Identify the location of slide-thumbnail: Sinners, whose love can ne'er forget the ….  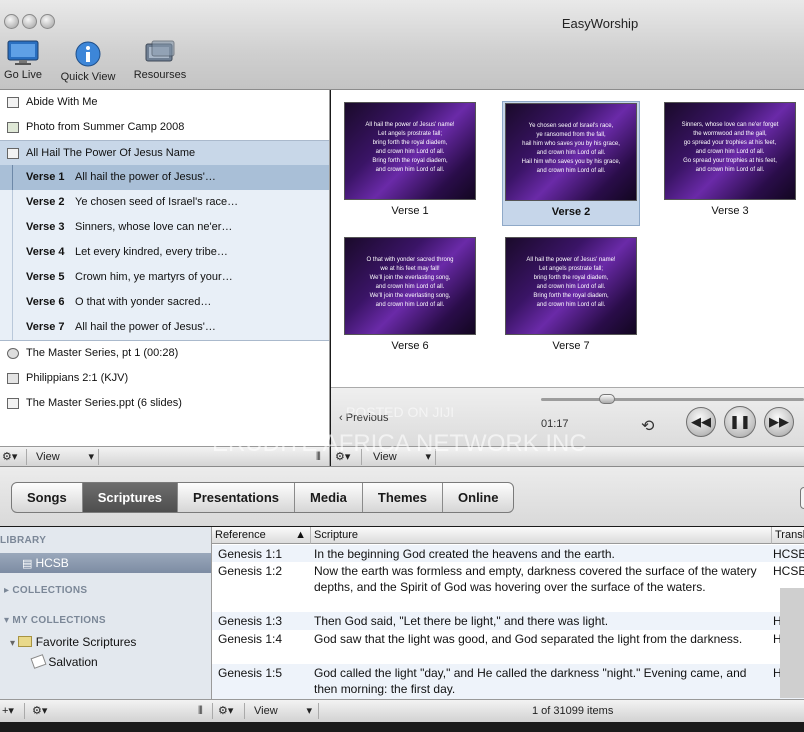
(730, 159).